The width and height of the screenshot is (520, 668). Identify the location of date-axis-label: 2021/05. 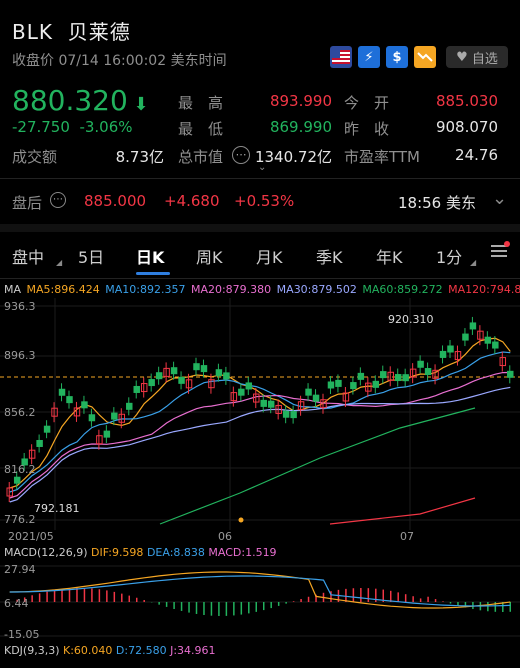
(31, 536).